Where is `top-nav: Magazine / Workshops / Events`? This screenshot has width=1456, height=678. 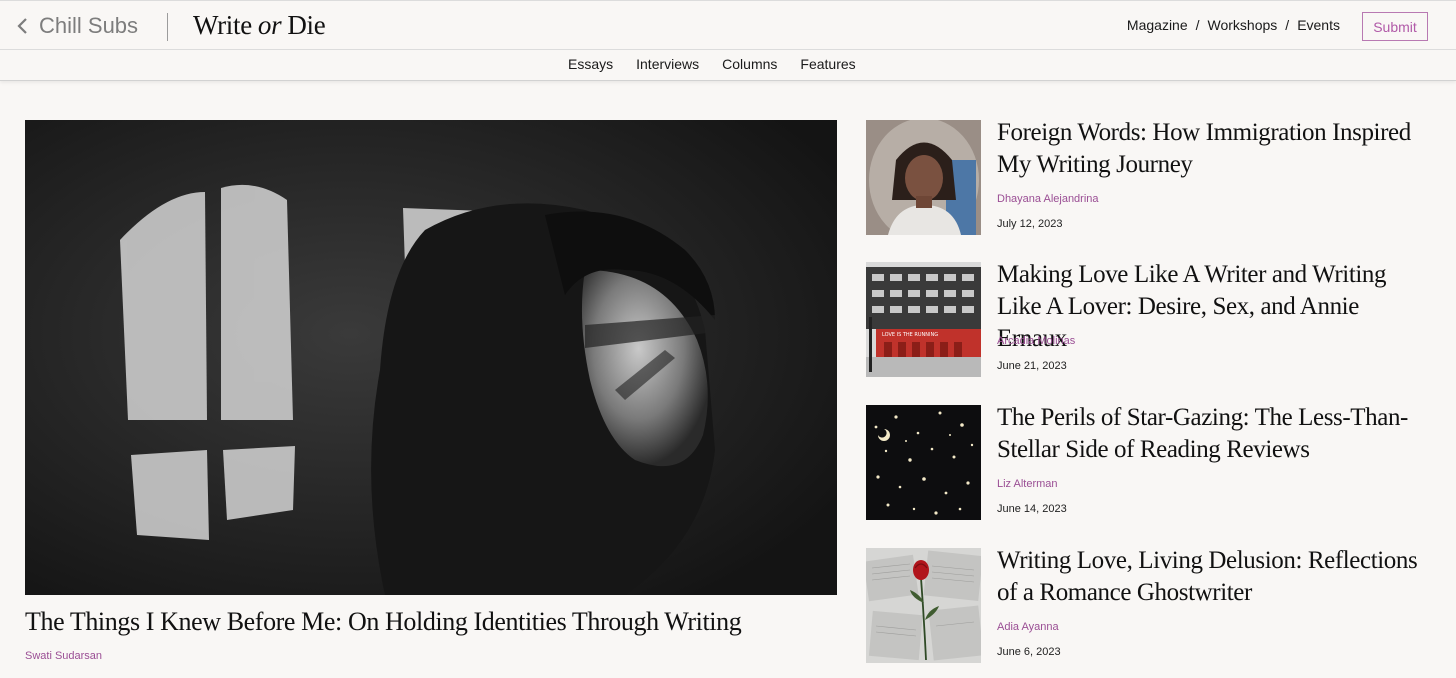 top-nav: Magazine / Workshops / Events is located at coordinates (1233, 25).